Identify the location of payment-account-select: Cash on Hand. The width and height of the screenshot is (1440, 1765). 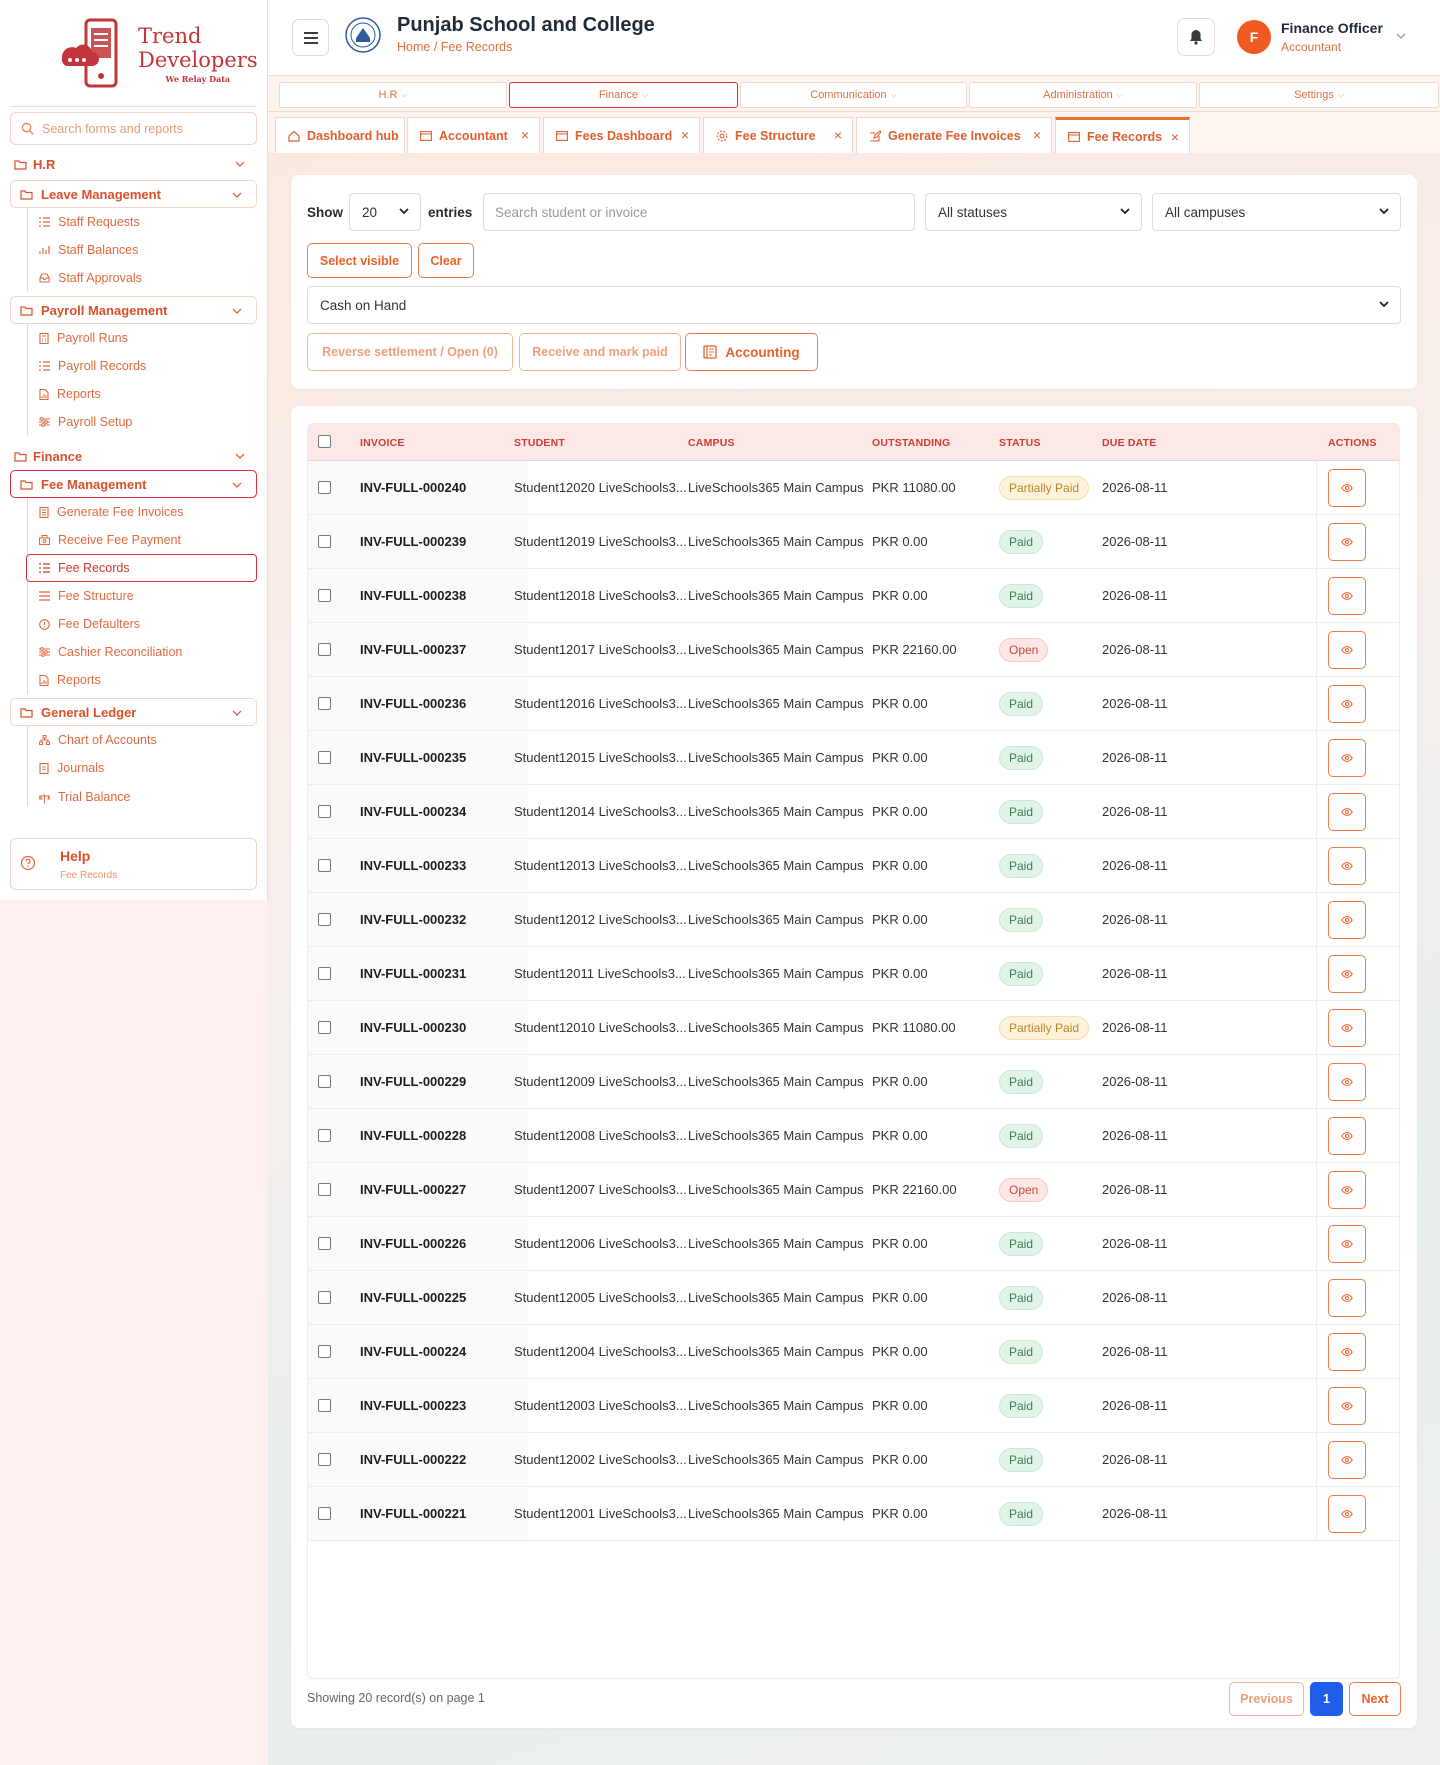
(854, 305).